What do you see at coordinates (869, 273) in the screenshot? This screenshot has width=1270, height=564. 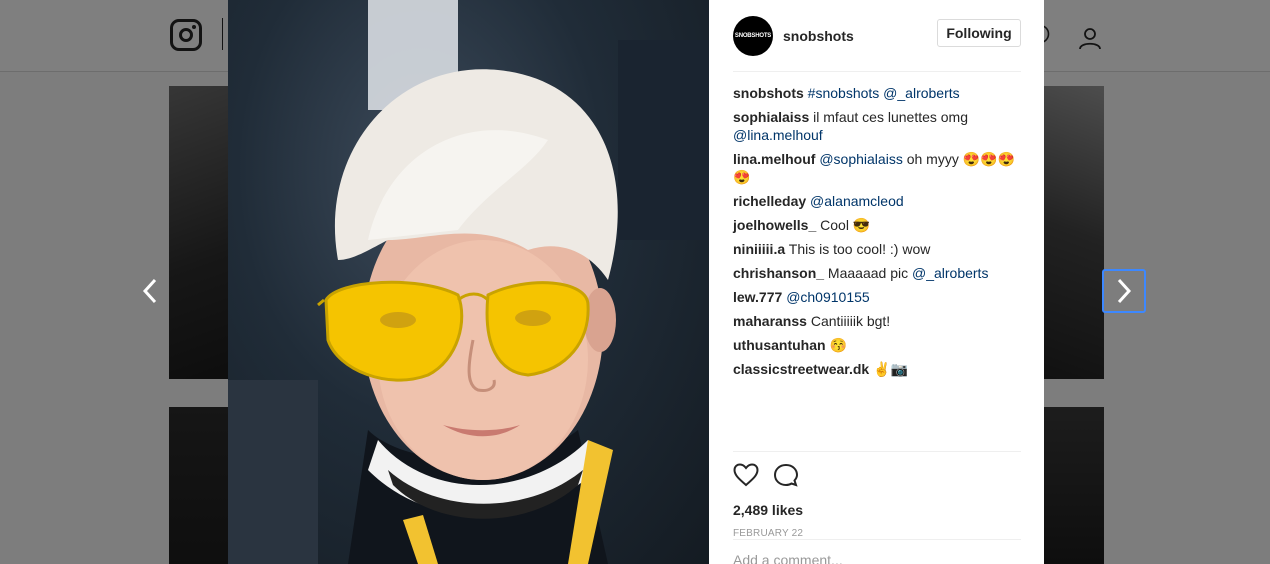 I see `comment-text: Maaaaad pic` at bounding box center [869, 273].